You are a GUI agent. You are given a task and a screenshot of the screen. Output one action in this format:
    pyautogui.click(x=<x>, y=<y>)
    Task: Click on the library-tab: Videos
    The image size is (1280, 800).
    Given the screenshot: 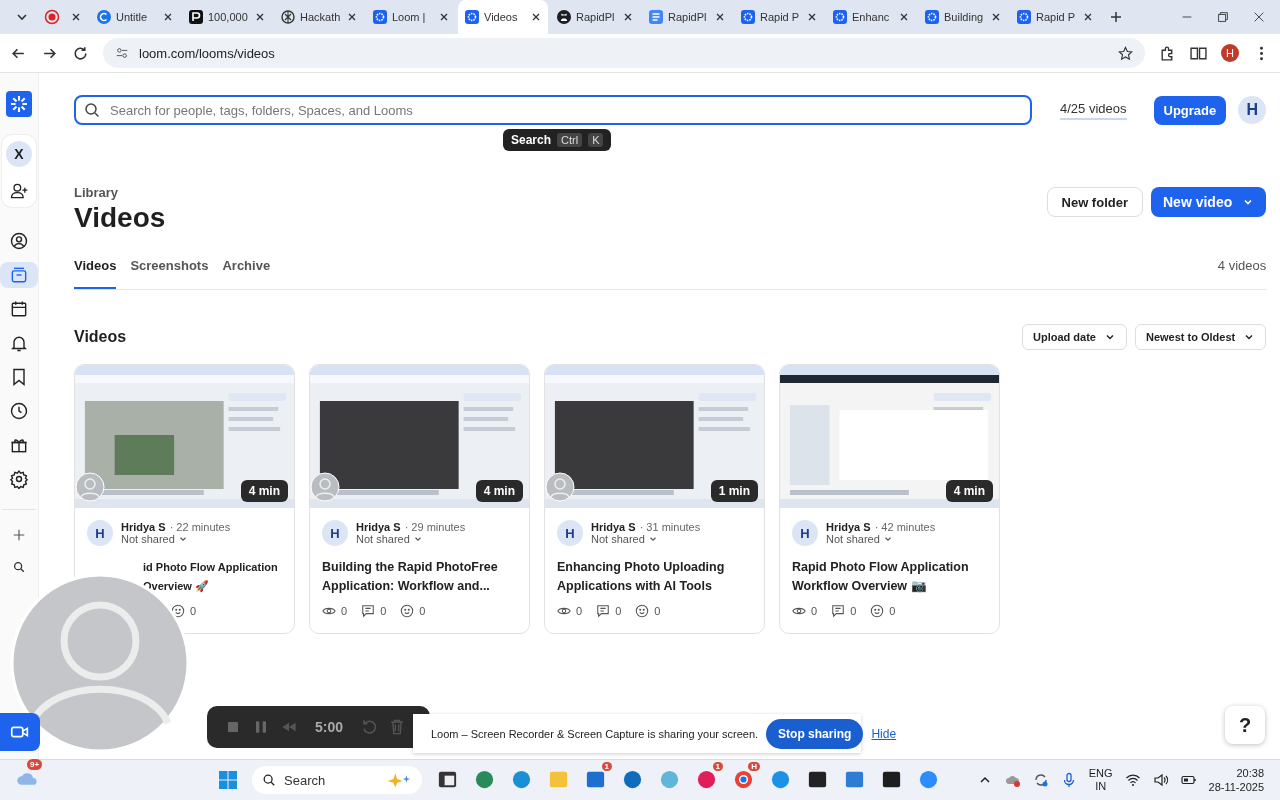 What is the action you would take?
    pyautogui.click(x=95, y=273)
    